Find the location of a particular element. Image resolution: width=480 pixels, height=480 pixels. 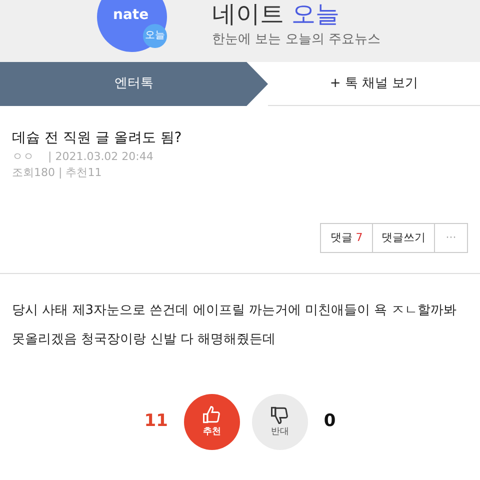

tab: 엔터톡 is located at coordinates (134, 84).